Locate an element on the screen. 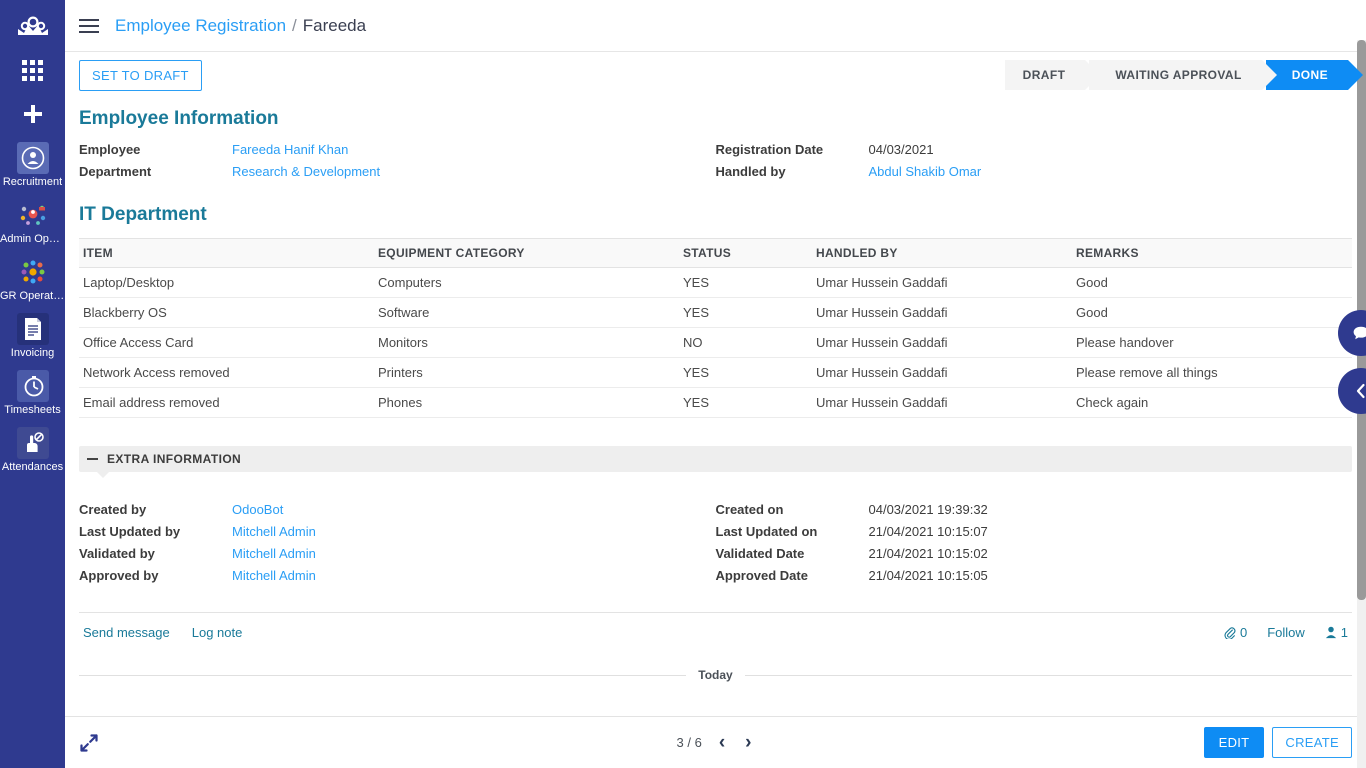 Image resolution: width=1366 pixels, height=768 pixels. plus-icon is located at coordinates (32, 114).